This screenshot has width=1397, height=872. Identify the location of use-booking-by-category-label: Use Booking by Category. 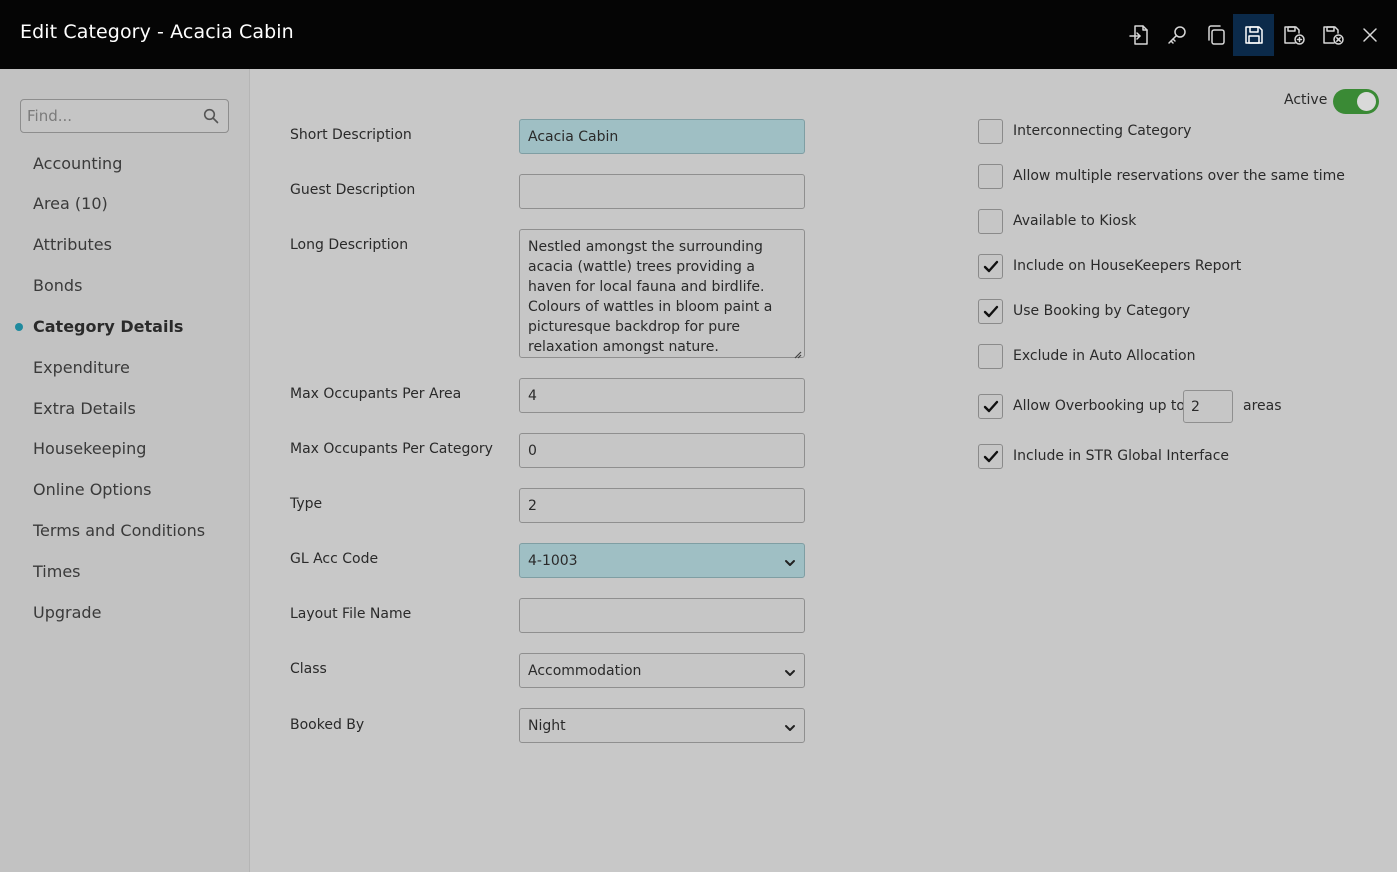
(1102, 311).